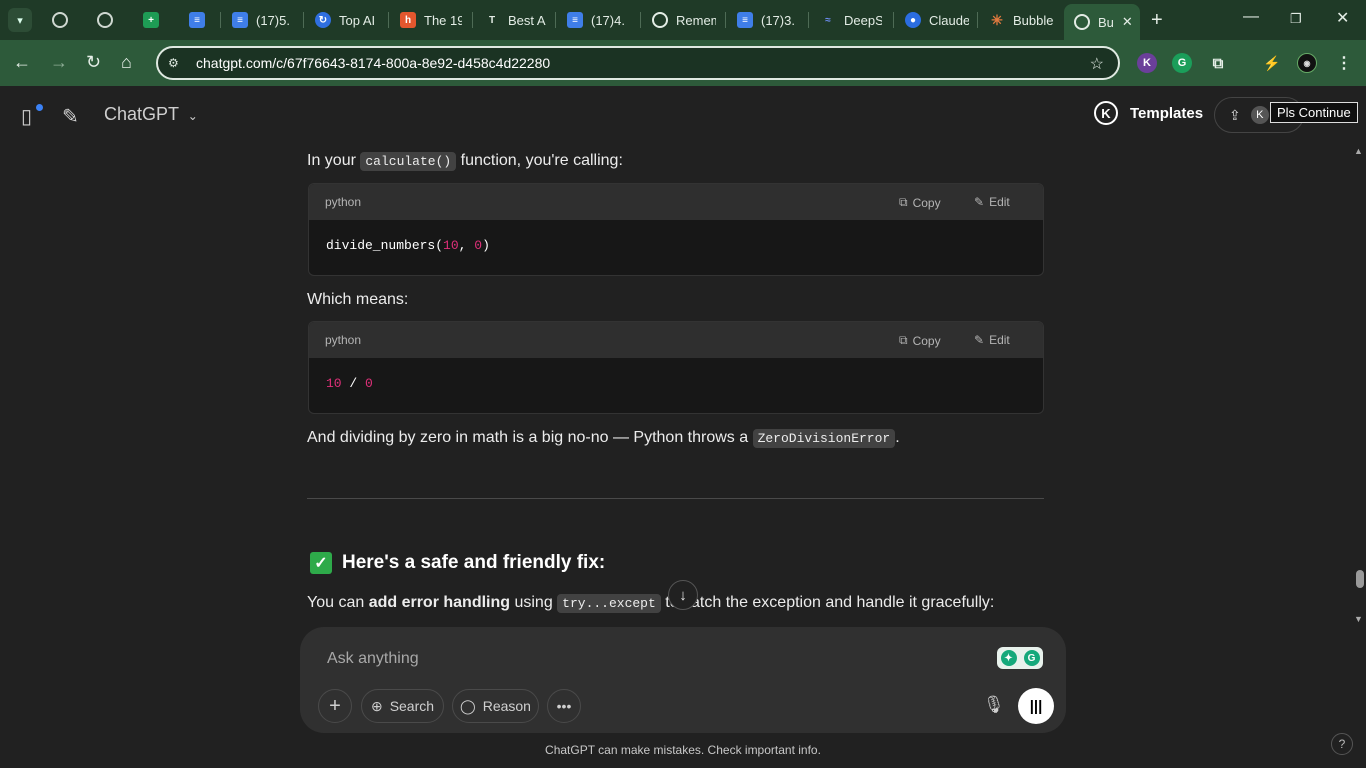 The image size is (1366, 768). What do you see at coordinates (1359, 386) in the screenshot?
I see `scrollbar: ▲ ▼` at bounding box center [1359, 386].